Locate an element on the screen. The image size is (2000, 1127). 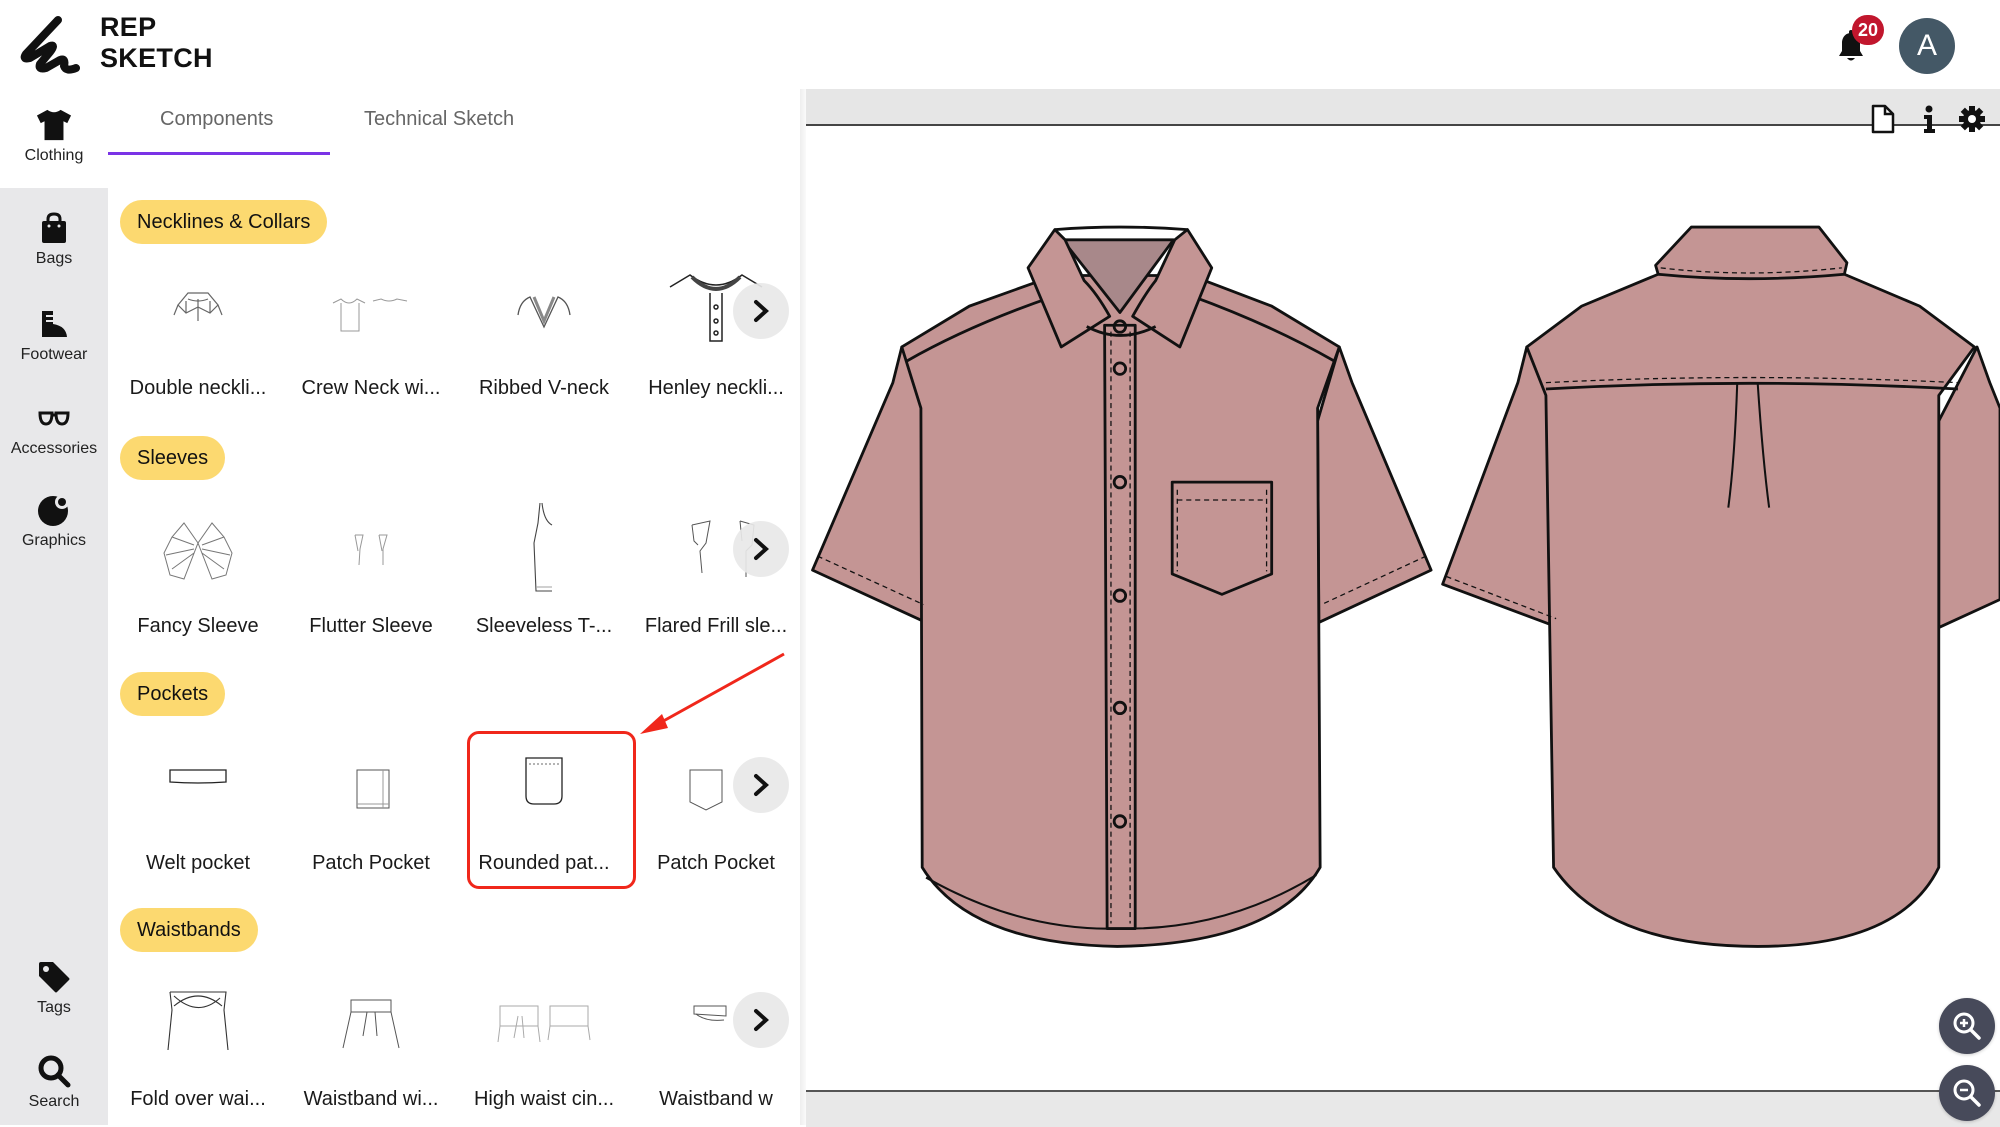
category-pill-sleeves: Sleeves is located at coordinates (173, 458).